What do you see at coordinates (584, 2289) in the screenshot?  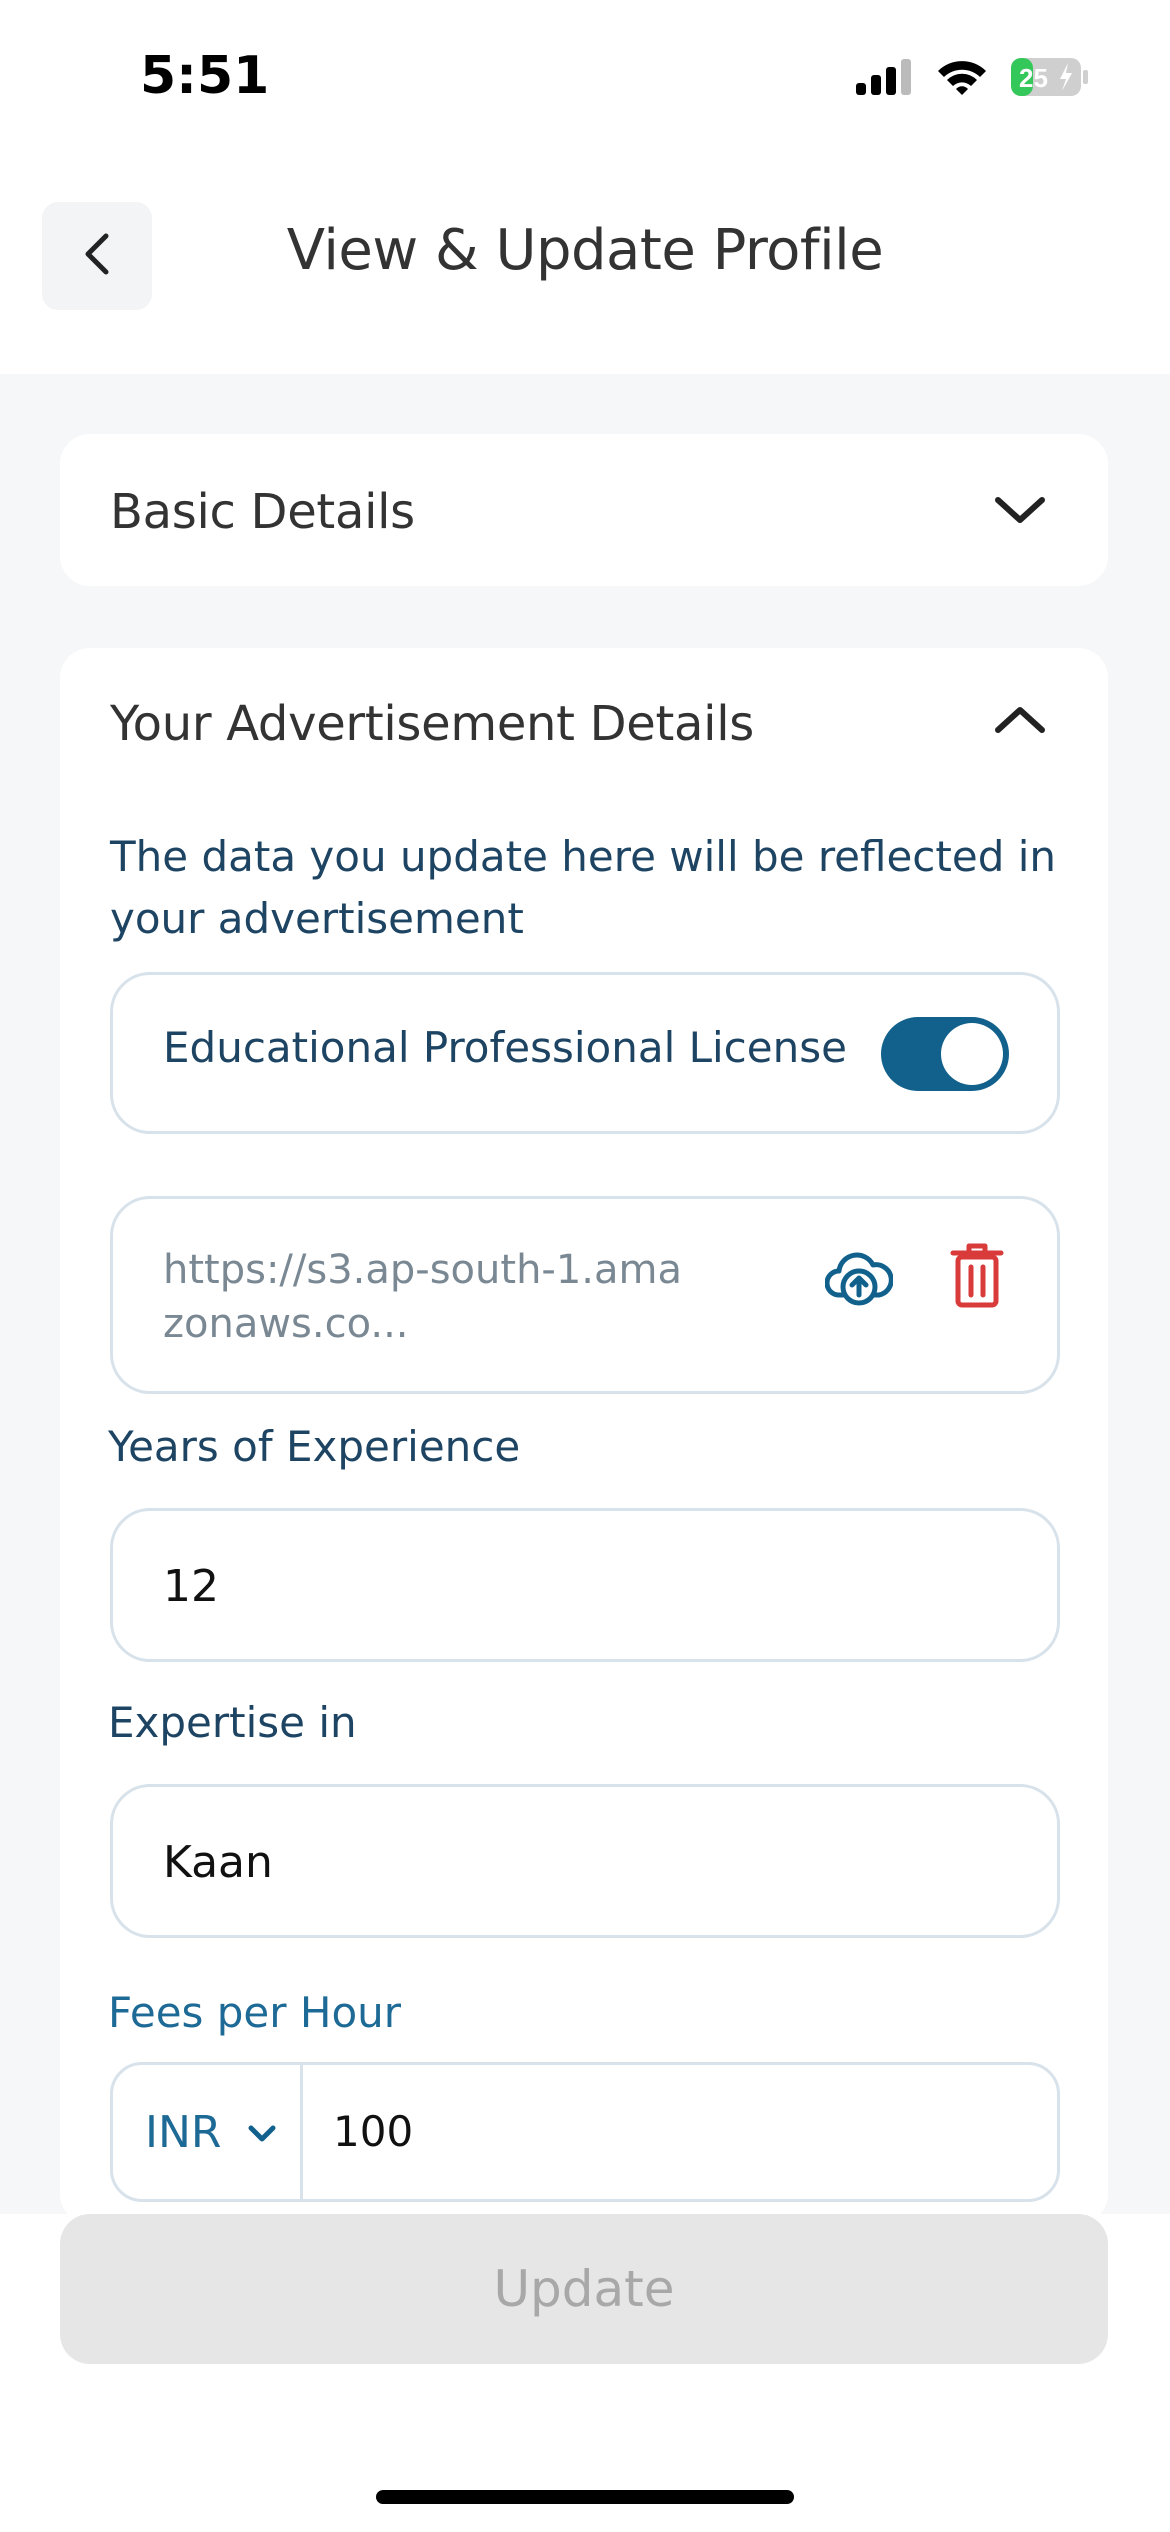 I see `update-button: Update` at bounding box center [584, 2289].